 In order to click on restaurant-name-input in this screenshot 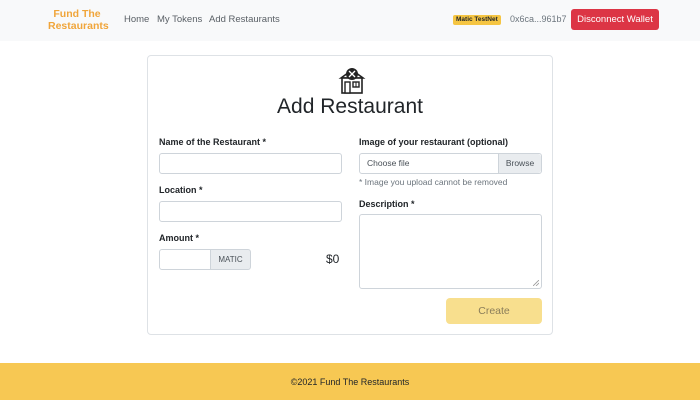, I will do `click(250, 163)`.